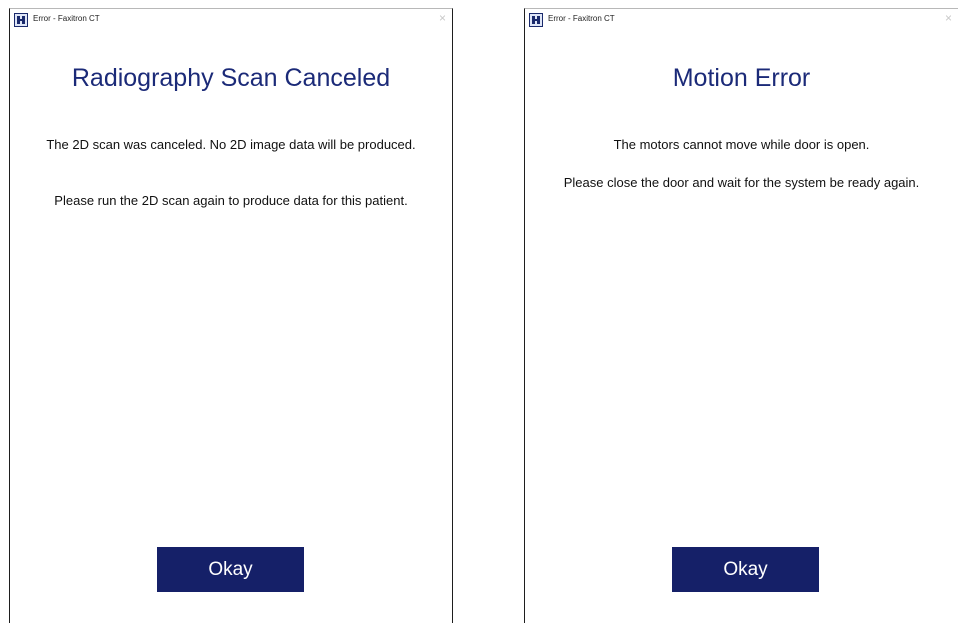 The height and width of the screenshot is (623, 958). What do you see at coordinates (741, 78) in the screenshot?
I see `dialog-heading: Motion Error` at bounding box center [741, 78].